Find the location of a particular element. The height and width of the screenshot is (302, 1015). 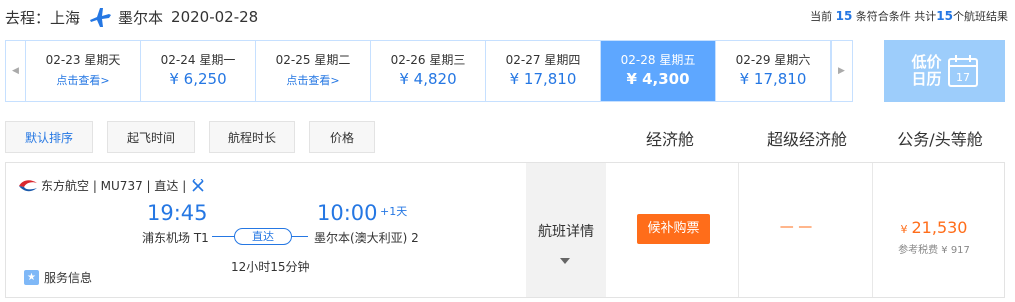

origin-city: 上海 is located at coordinates (65, 17).